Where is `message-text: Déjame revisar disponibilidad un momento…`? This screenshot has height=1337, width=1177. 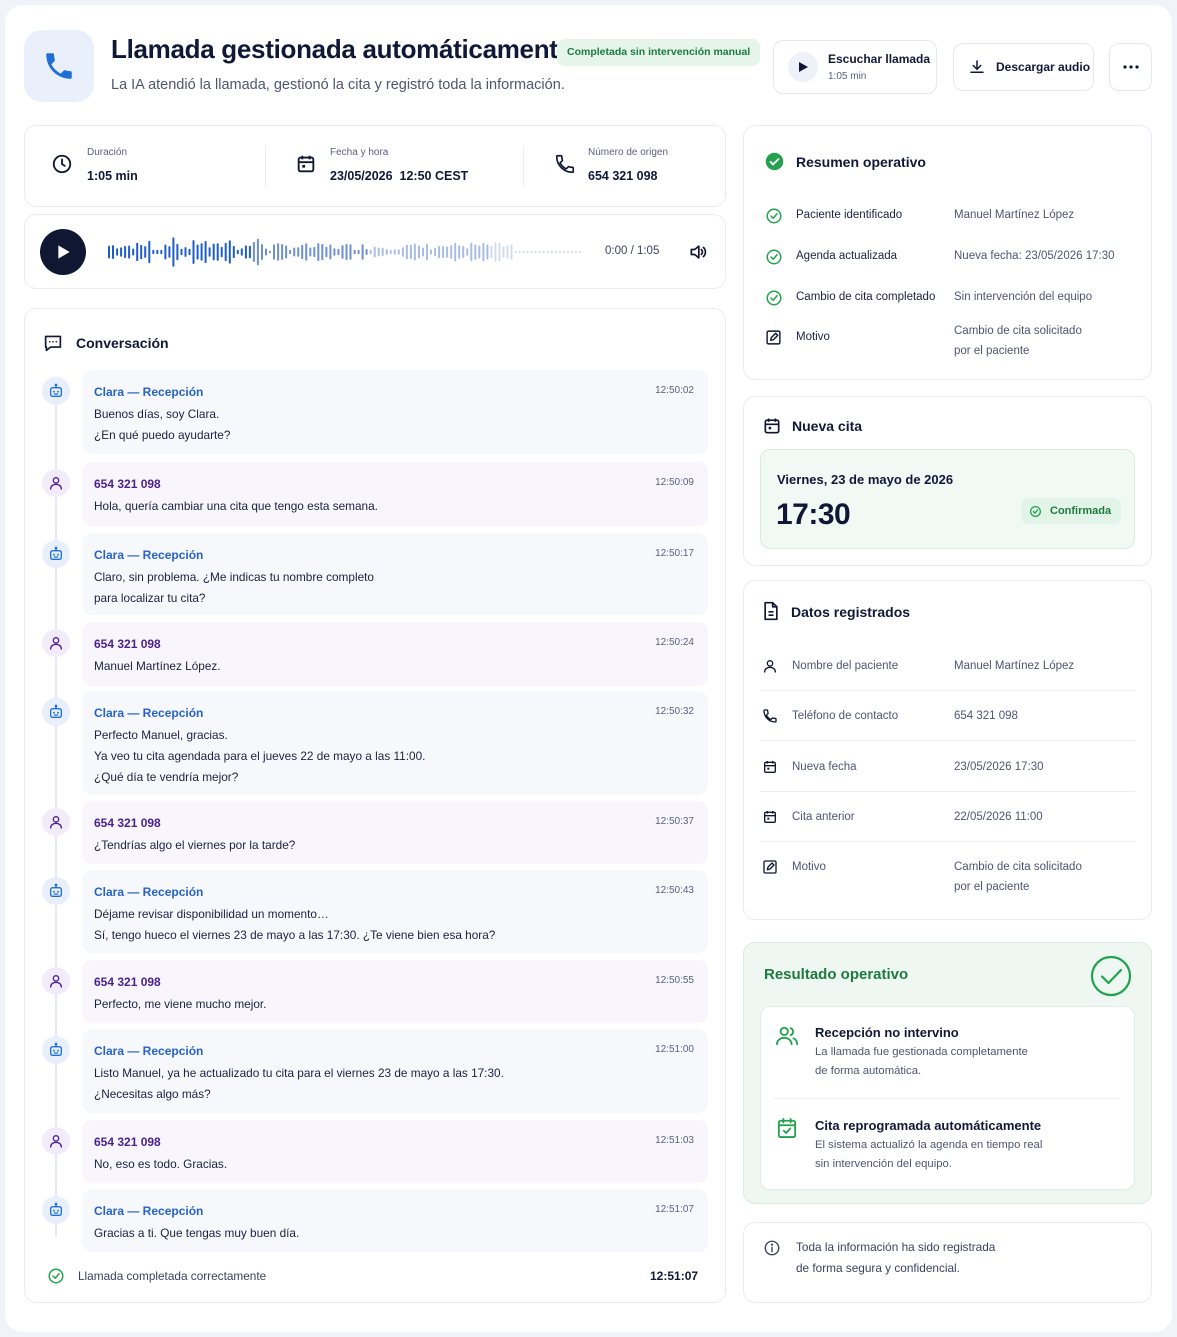 message-text: Déjame revisar disponibilidad un momento… is located at coordinates (211, 914).